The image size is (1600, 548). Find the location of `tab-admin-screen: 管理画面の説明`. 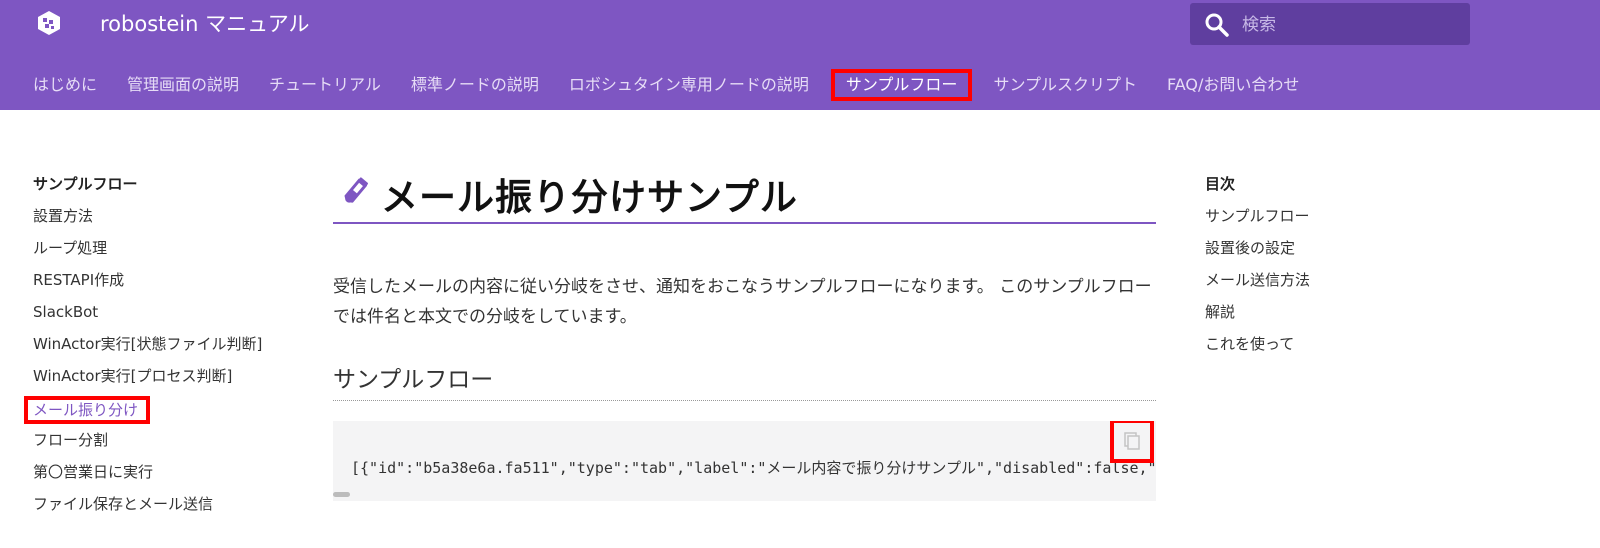

tab-admin-screen: 管理画面の説明 is located at coordinates (183, 85).